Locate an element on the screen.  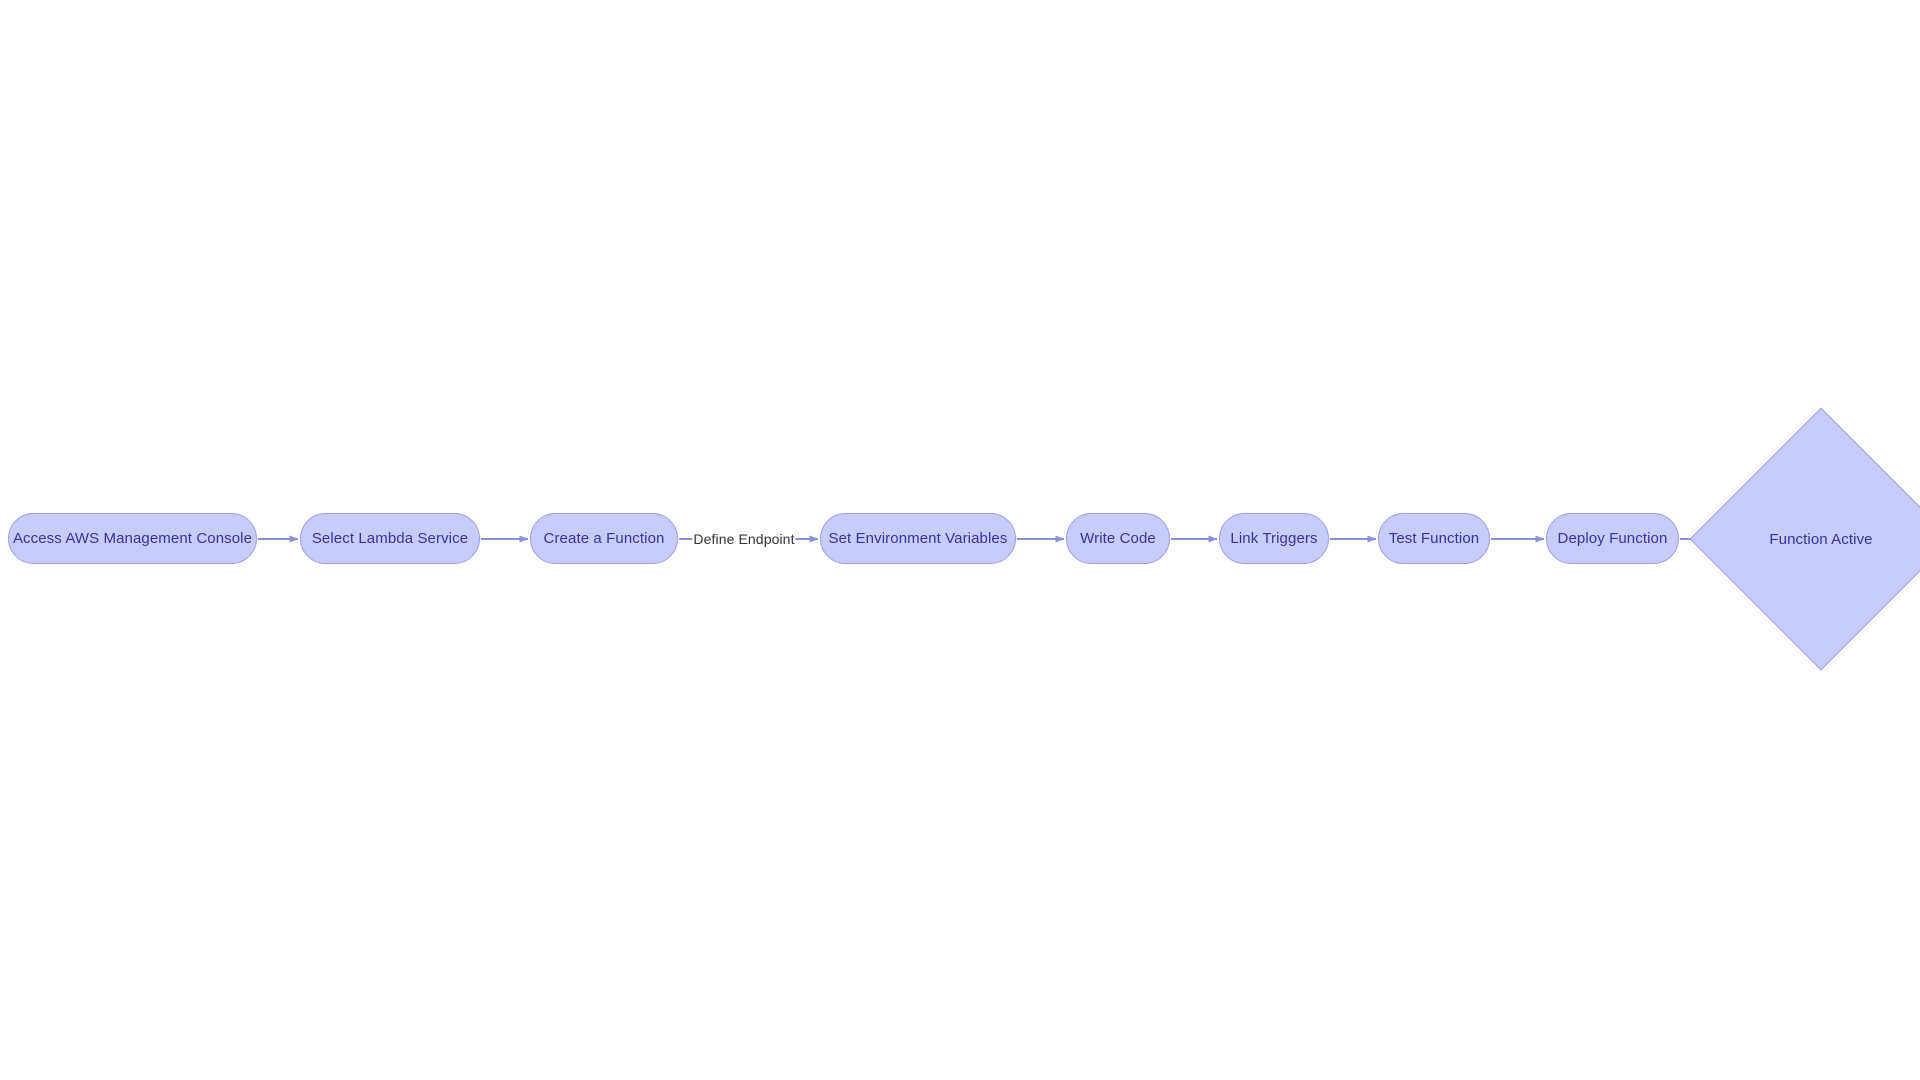
flow-node-label: Set Environment Variables is located at coordinates (918, 538).